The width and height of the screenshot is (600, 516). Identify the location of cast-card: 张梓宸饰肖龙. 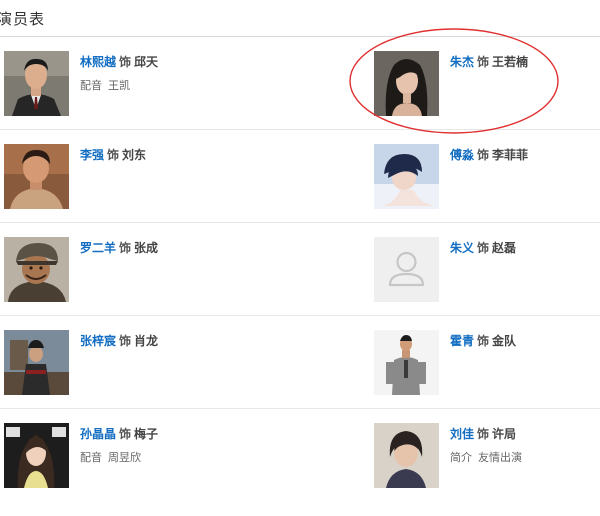
(154, 376).